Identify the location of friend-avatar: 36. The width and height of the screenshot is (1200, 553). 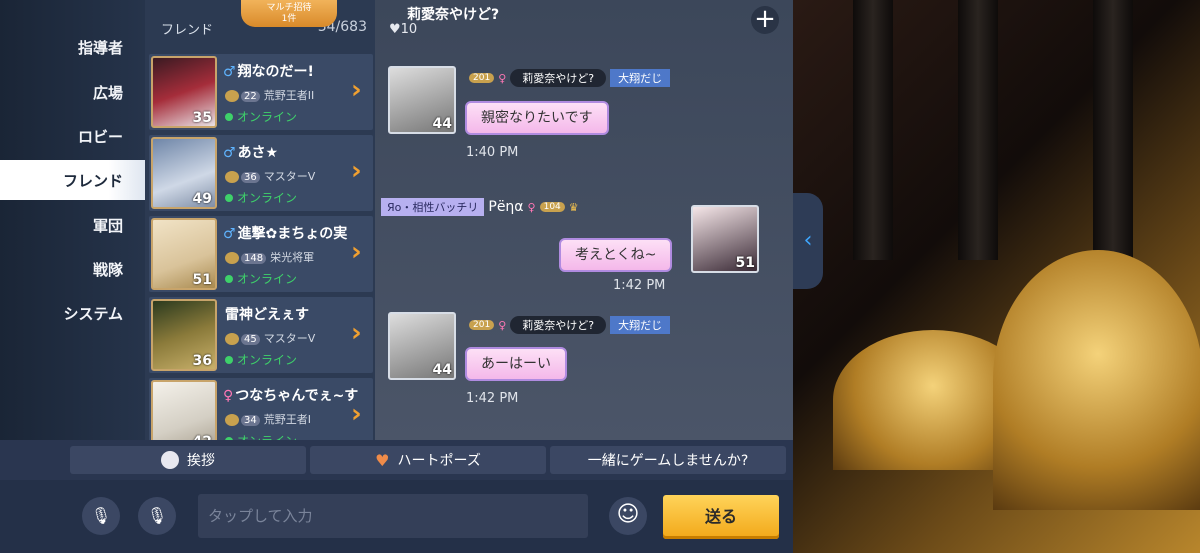
(184, 335).